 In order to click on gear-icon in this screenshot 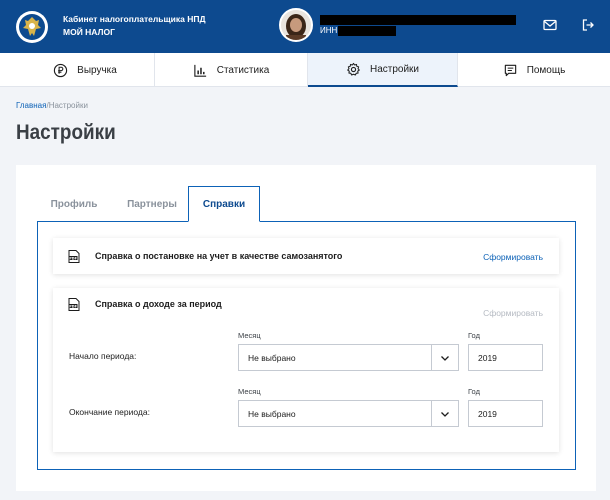, I will do `click(353, 69)`.